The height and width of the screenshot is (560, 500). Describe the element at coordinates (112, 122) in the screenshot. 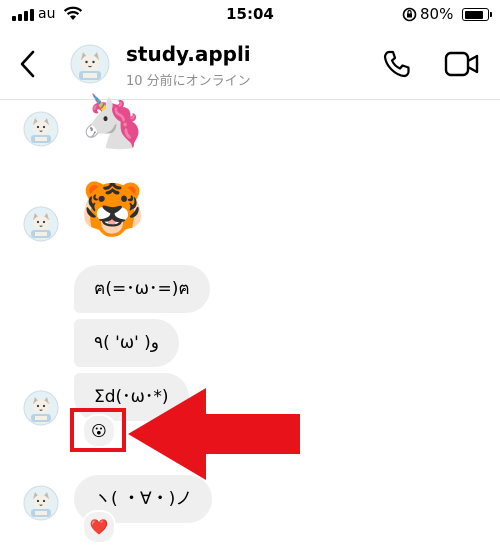

I see `unicorn-emoji-message: 🦄` at that location.